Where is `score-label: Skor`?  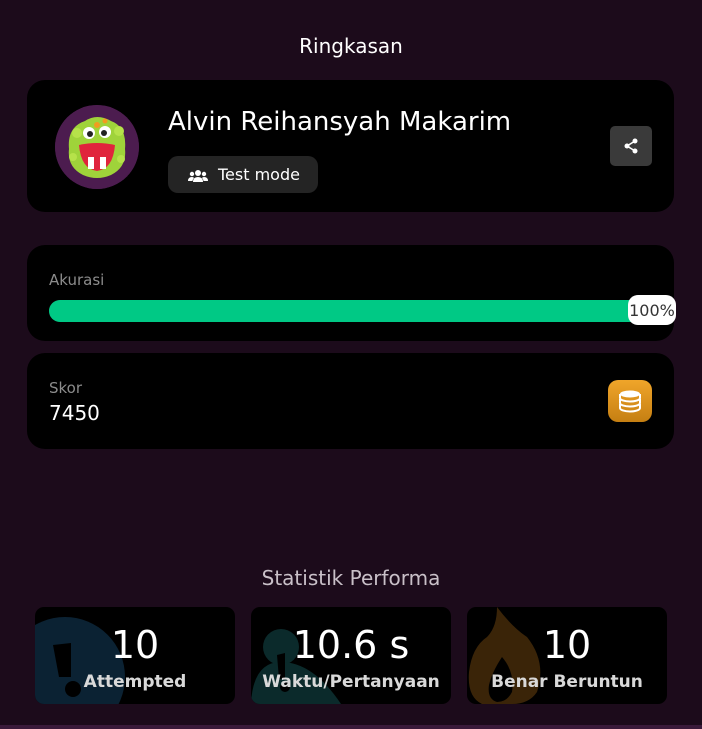 score-label: Skor is located at coordinates (66, 388).